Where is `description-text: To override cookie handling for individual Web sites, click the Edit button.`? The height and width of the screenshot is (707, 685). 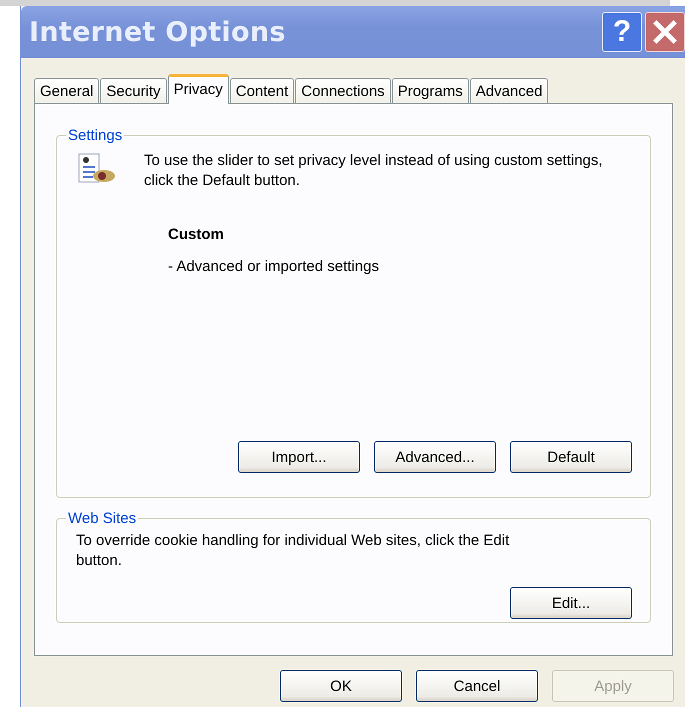 description-text: To override cookie handling for individual Web sites, click the Edit button. is located at coordinates (293, 551).